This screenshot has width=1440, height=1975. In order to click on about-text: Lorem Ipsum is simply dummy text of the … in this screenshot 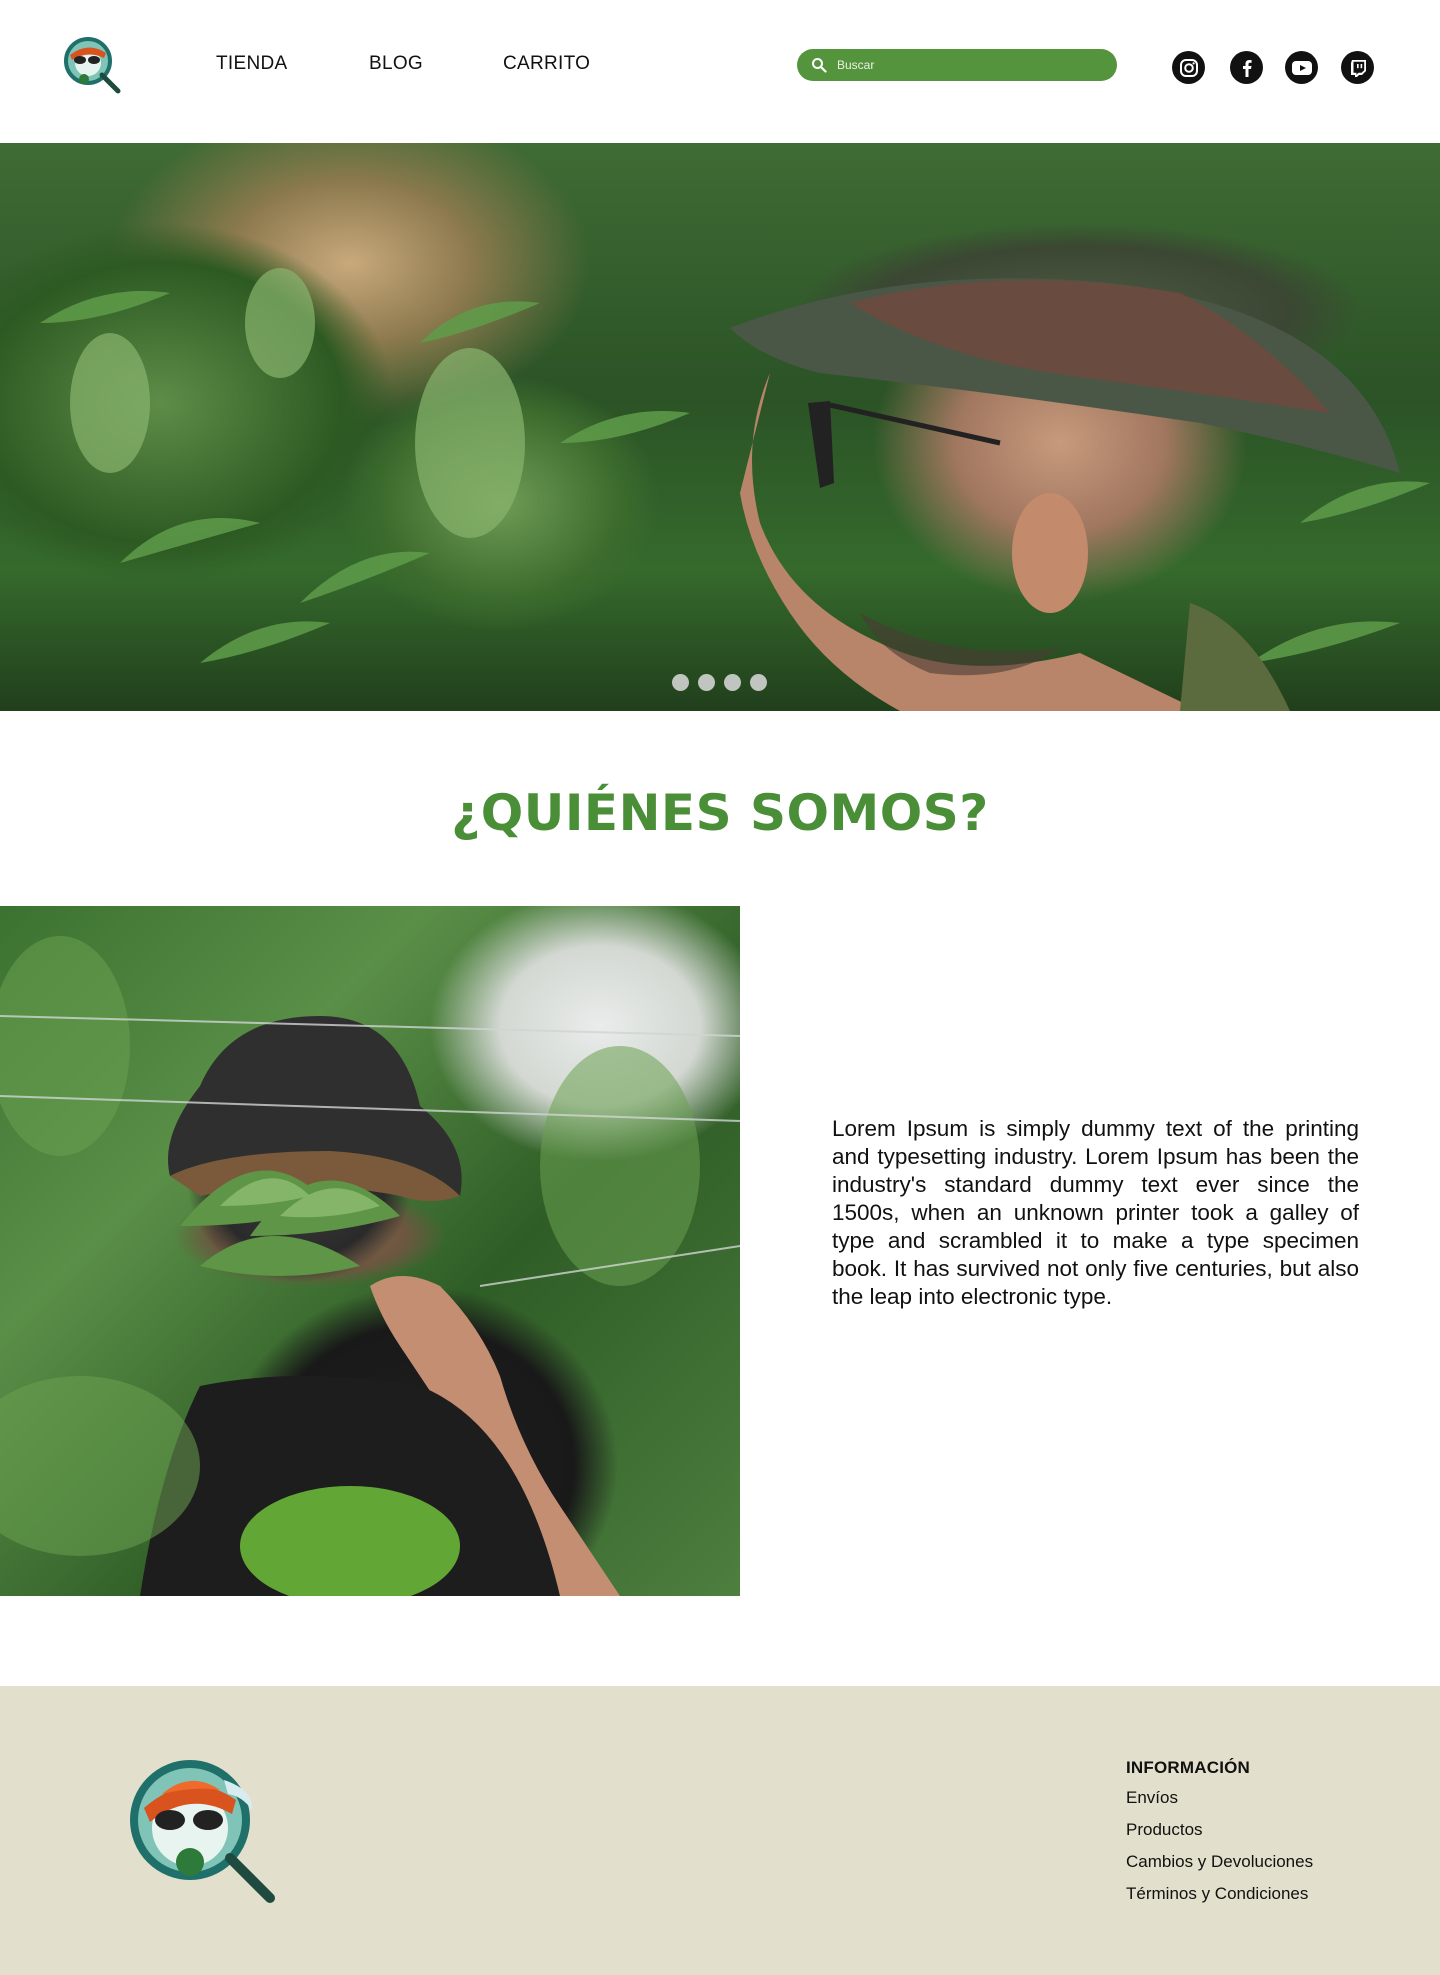, I will do `click(1095, 1212)`.